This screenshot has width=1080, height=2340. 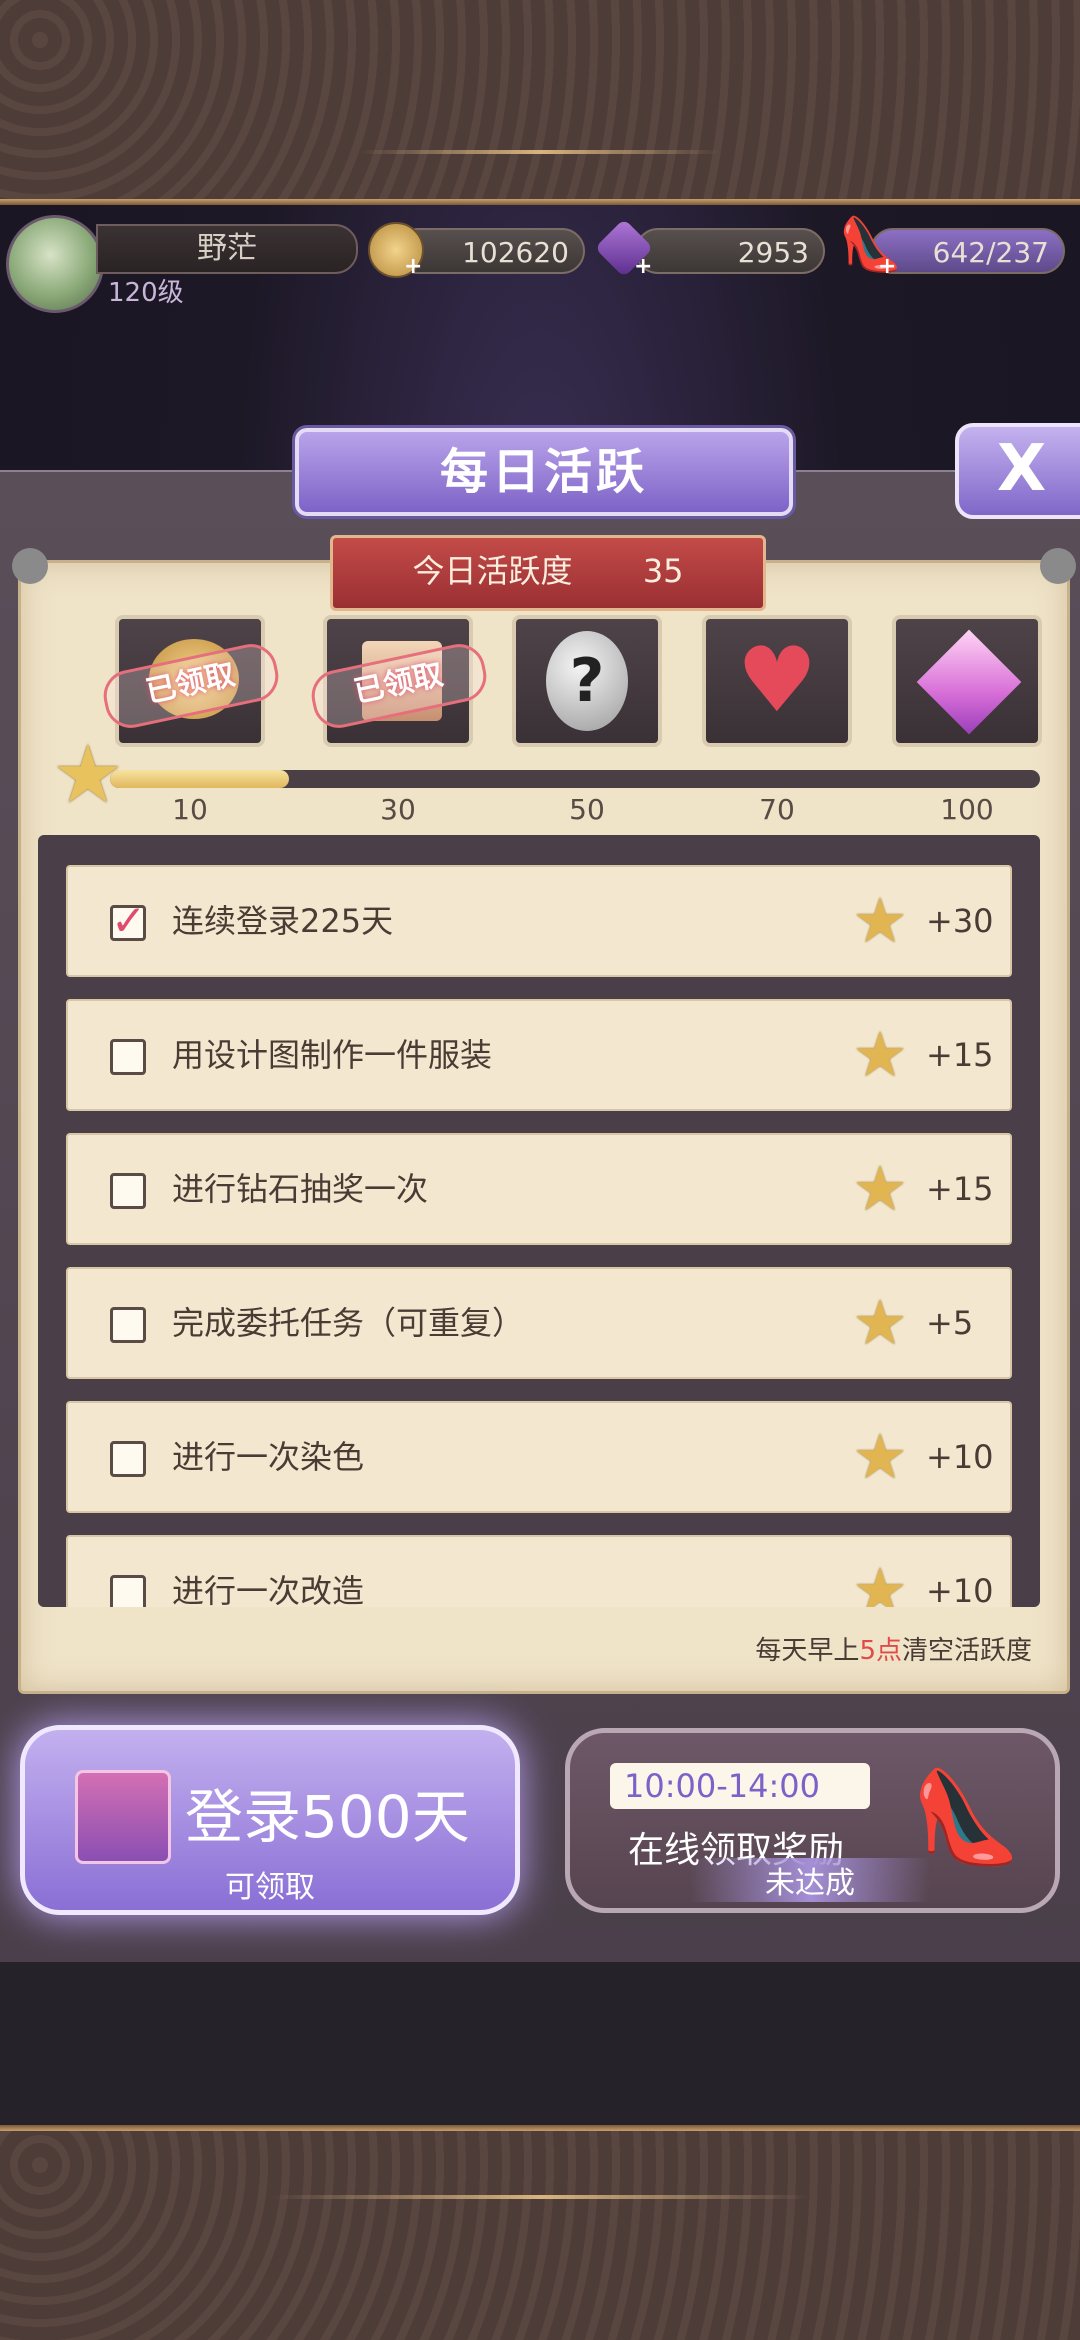 I want to click on online-reward-status: 未达成, so click(x=810, y=1880).